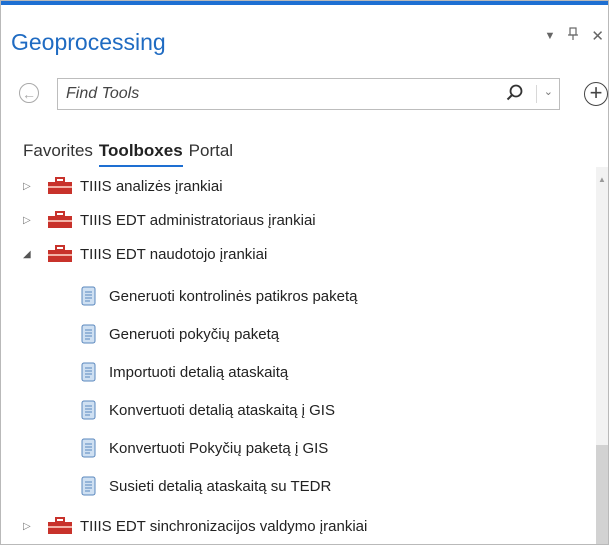  I want to click on tree-item-label: TIIIS EDT naudotojo įrankiai, so click(174, 254).